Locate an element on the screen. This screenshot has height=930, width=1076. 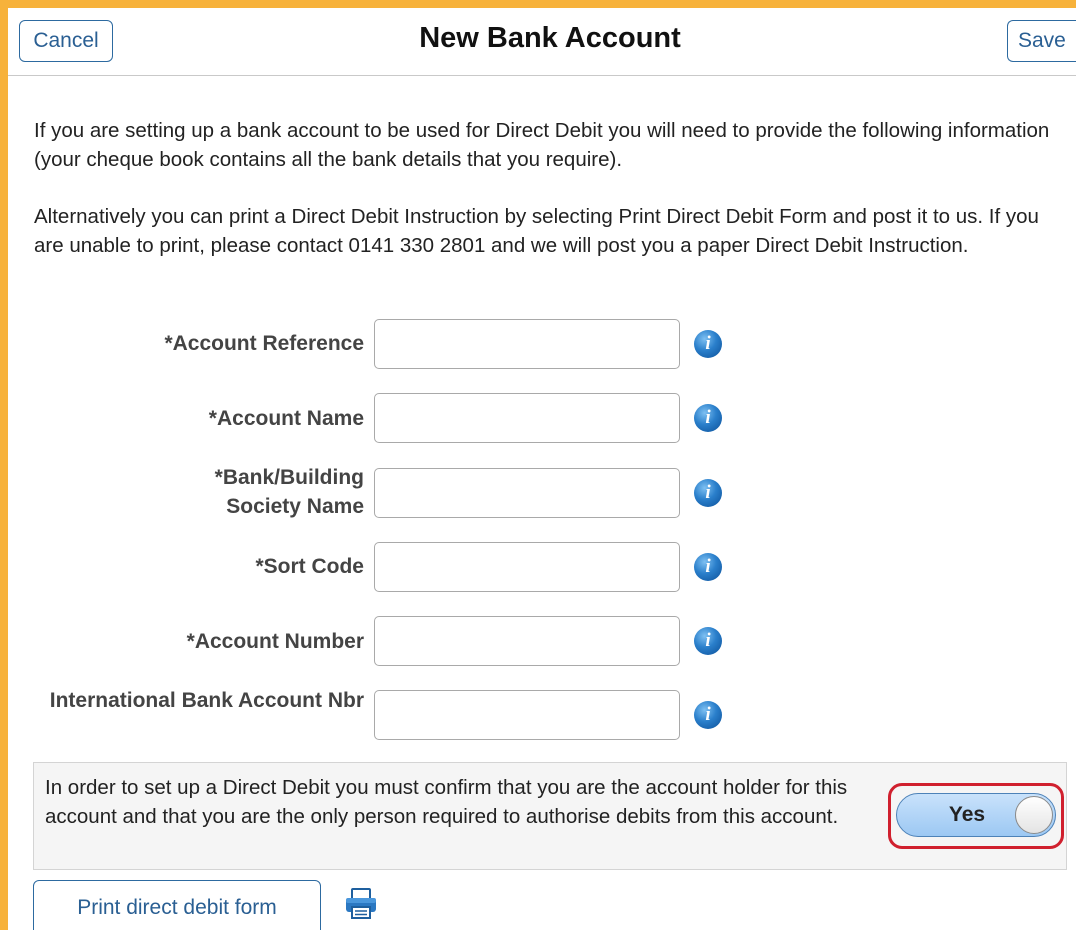
header-bar: Cancel New Bank Account Save is located at coordinates (542, 42).